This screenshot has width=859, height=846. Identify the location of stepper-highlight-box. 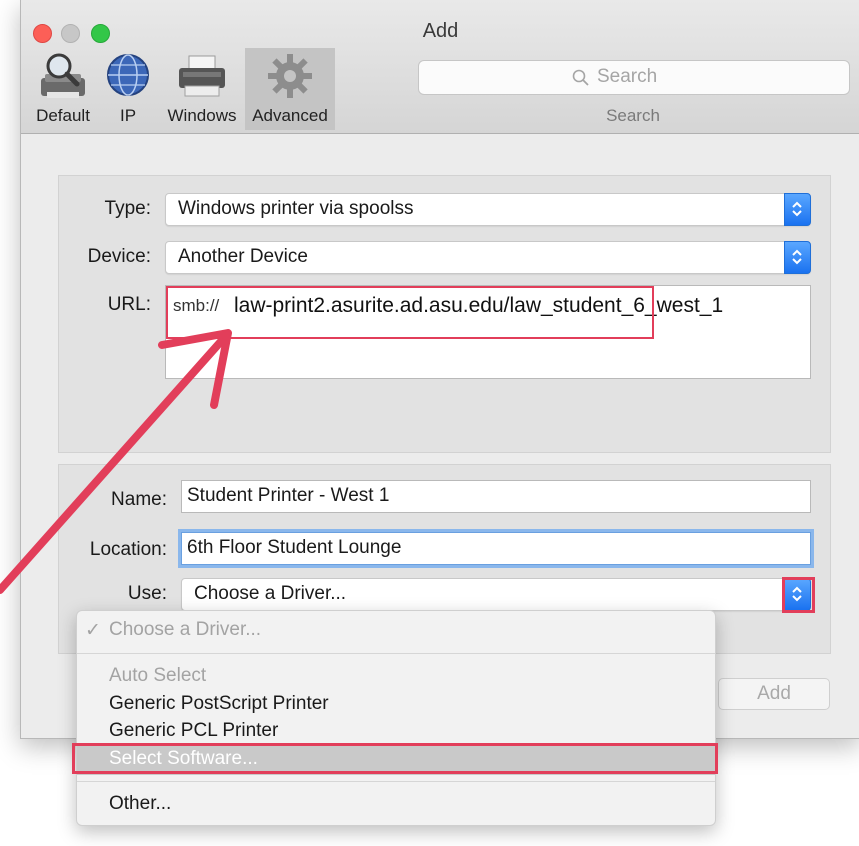
(798, 595).